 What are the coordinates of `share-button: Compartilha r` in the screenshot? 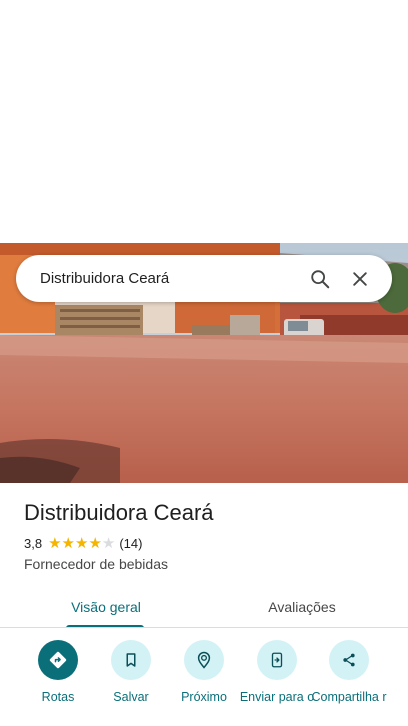 It's located at (349, 672).